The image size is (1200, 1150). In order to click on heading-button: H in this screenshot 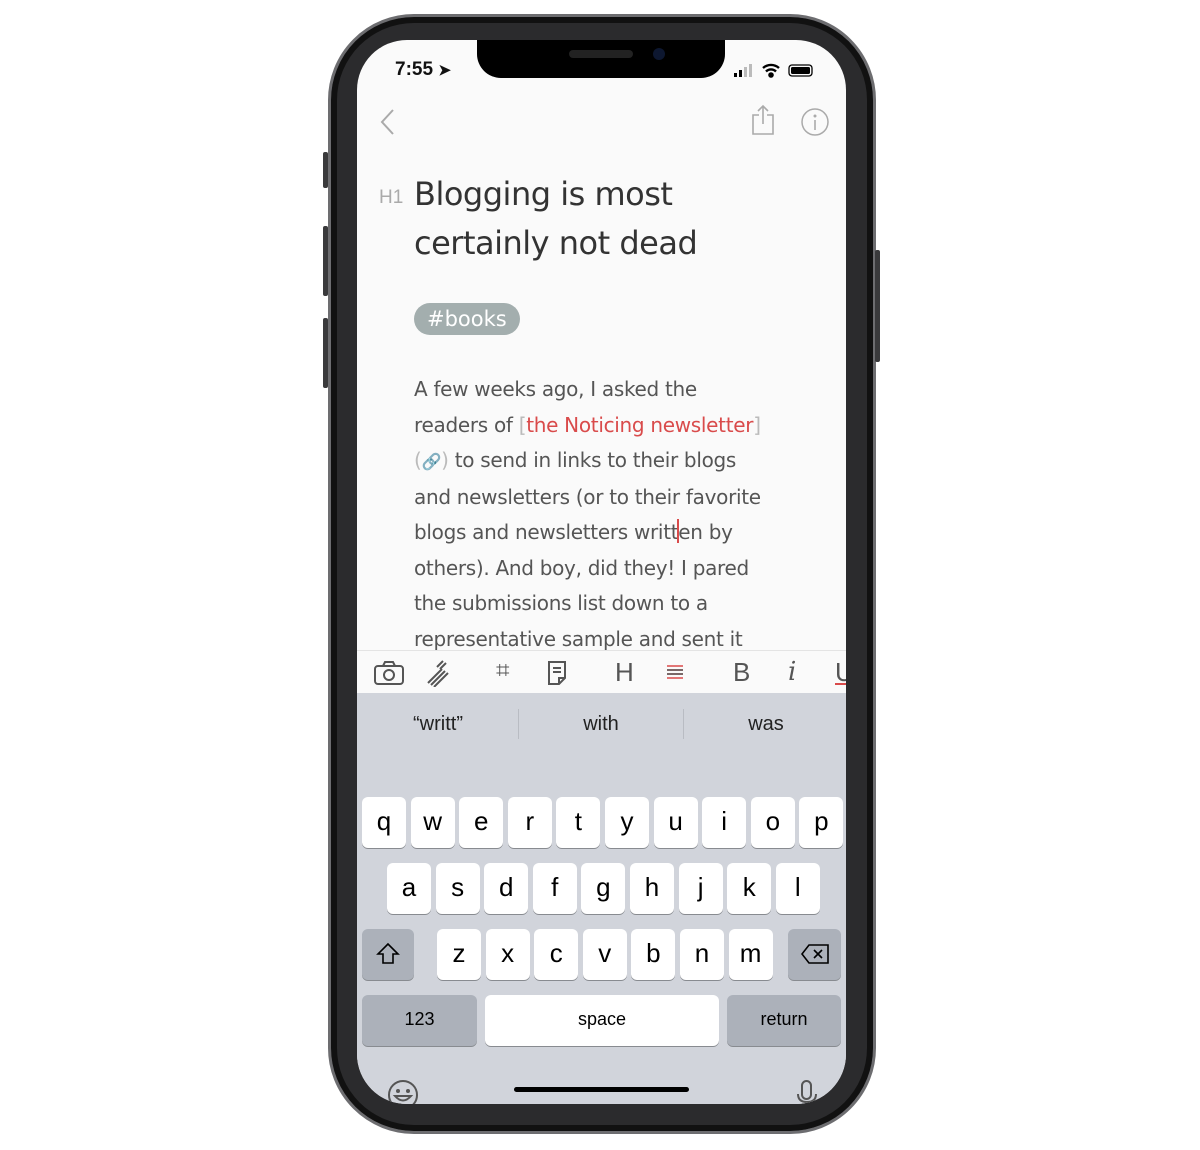, I will do `click(624, 672)`.